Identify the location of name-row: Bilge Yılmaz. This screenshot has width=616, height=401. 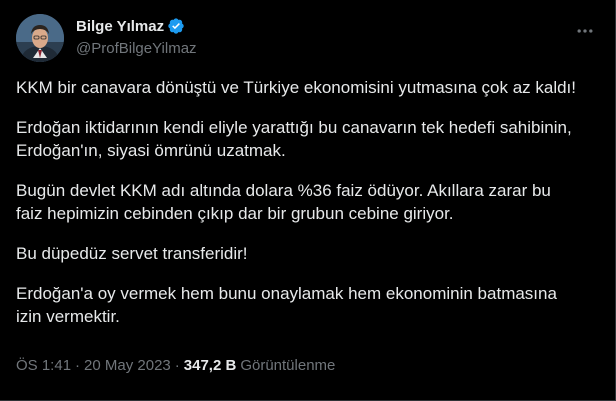
(316, 26).